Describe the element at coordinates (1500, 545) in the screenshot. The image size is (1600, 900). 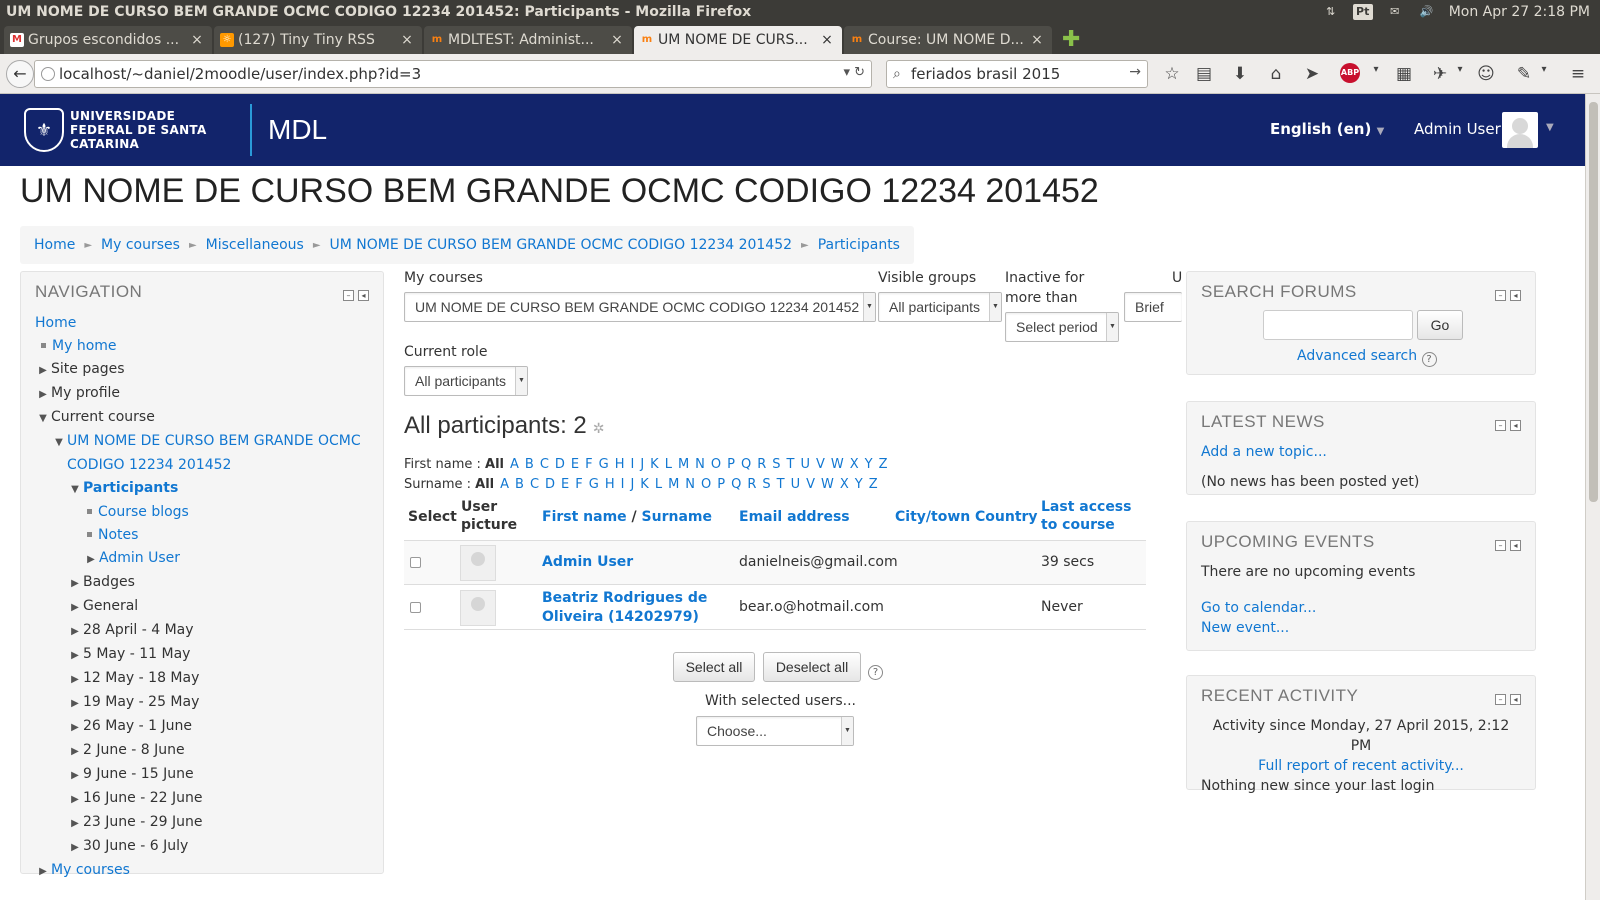
I see `collapse-block-icon: –` at that location.